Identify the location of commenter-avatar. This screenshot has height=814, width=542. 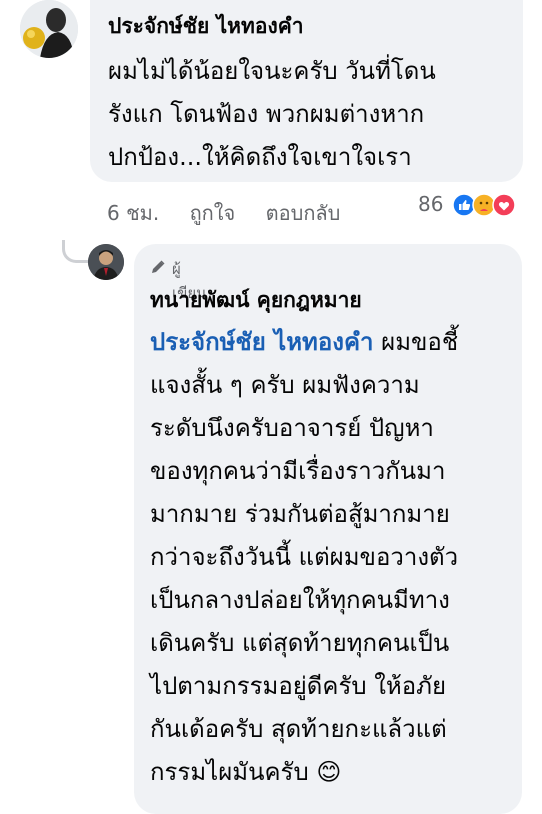
(49, 29).